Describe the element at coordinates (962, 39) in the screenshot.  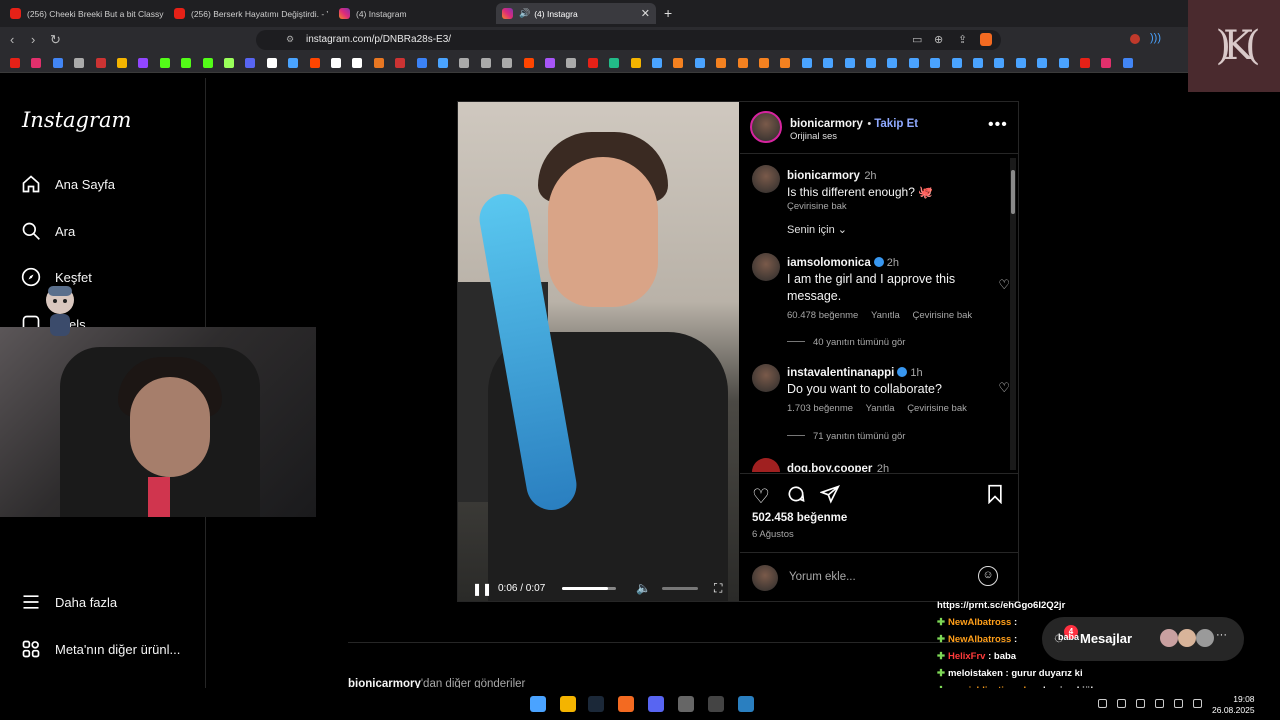
I see `share-icon: ⇪` at that location.